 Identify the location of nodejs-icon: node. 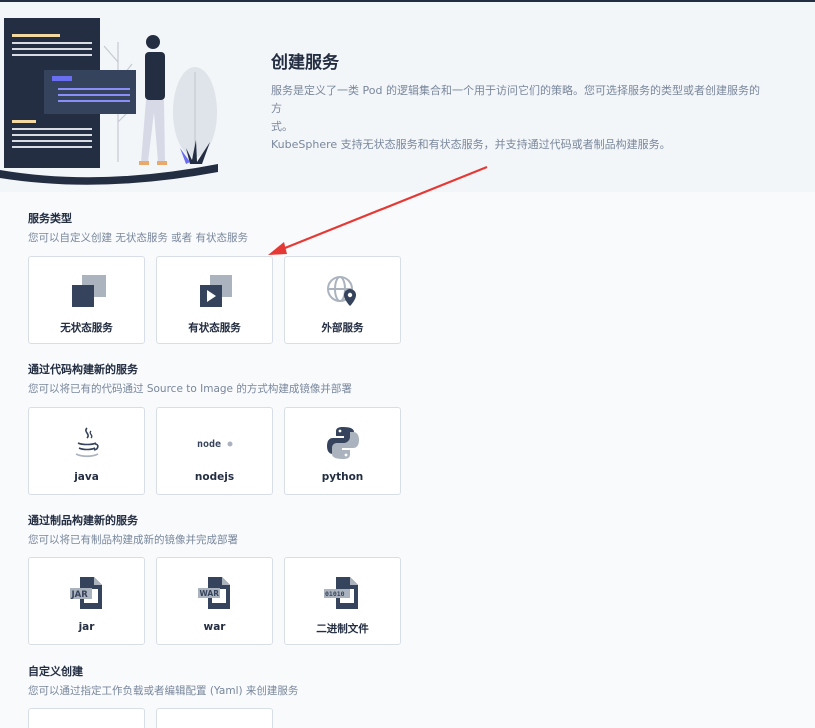
(215, 444).